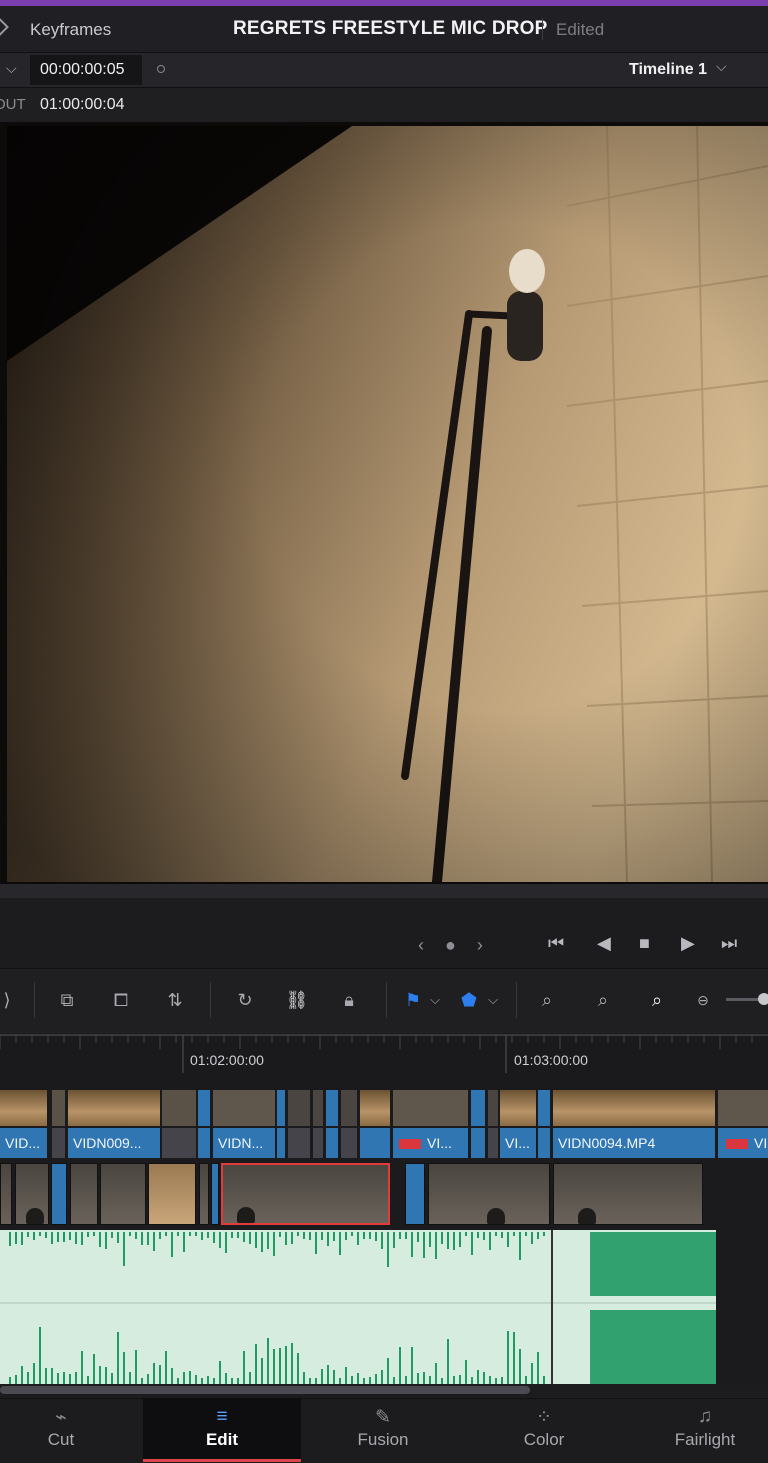 The width and height of the screenshot is (768, 1463). I want to click on scrollbar-thumb, so click(265, 1390).